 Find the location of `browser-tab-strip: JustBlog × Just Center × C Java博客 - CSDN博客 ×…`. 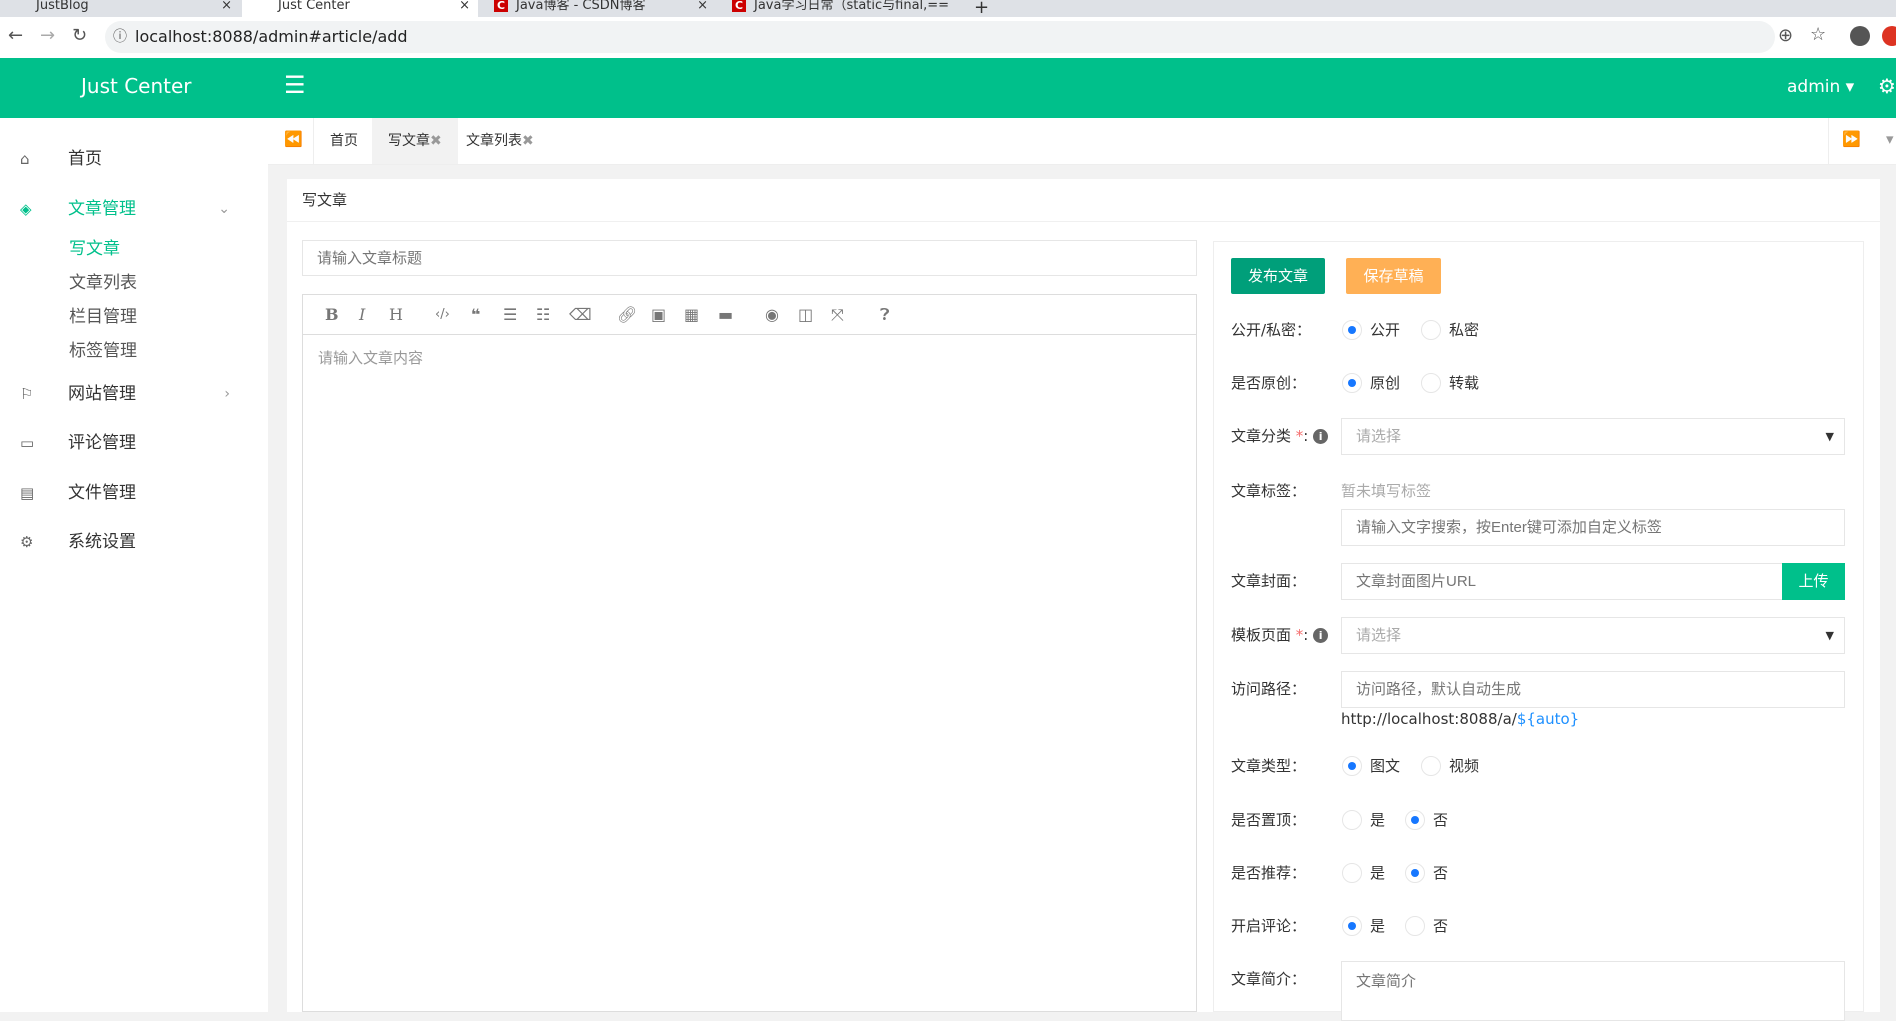

browser-tab-strip: JustBlog × Just Center × C Java博客 - CSDN博客 ×… is located at coordinates (948, 9).